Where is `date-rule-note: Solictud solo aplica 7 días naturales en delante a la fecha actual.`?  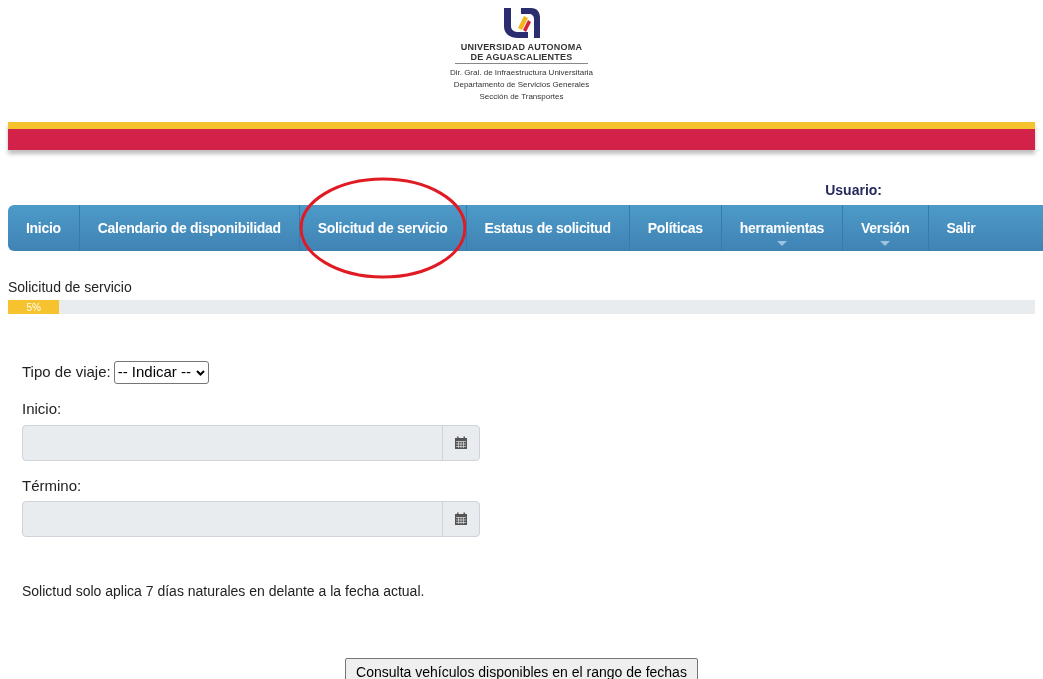 date-rule-note: Solictud solo aplica 7 días naturales en delante a la fecha actual. is located at coordinates (224, 591).